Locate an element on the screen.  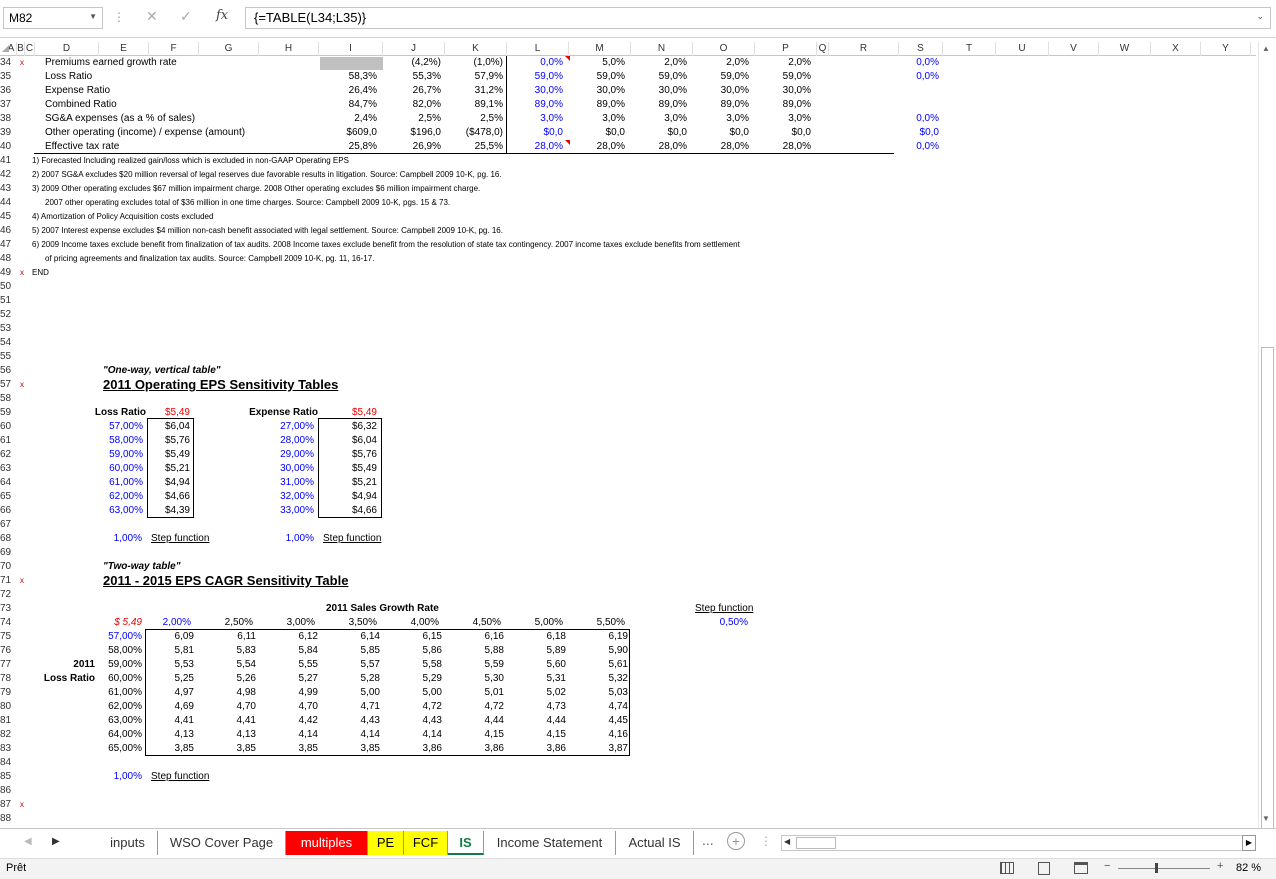
rate-cell: 27,00% is located at coordinates (288, 427).